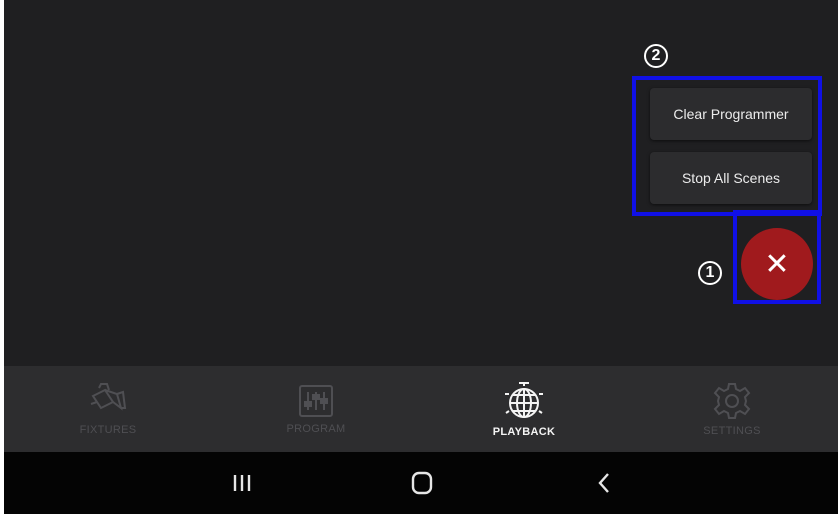 Image resolution: width=840 pixels, height=514 pixels. What do you see at coordinates (108, 430) in the screenshot?
I see `tab-fixtures-label: FIXTURES` at bounding box center [108, 430].